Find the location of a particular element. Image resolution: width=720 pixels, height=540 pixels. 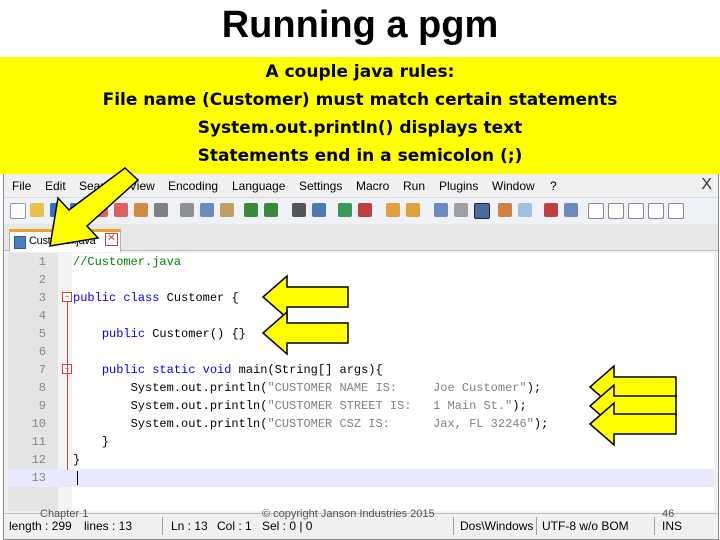

menu-settings: Settings is located at coordinates (320, 186).